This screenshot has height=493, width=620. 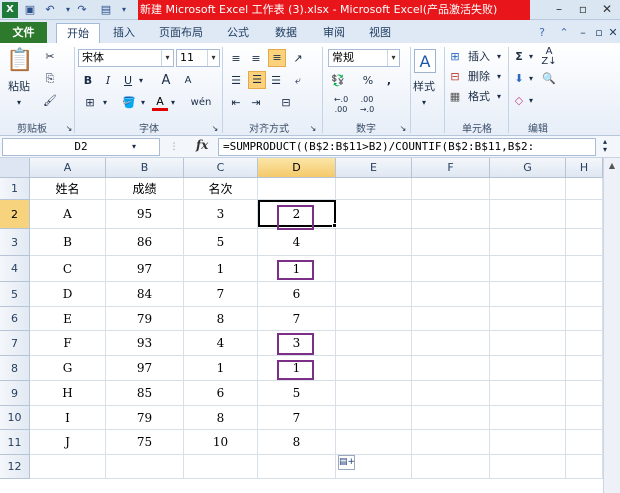 What do you see at coordinates (528, 393) in the screenshot?
I see `cell-g9` at bounding box center [528, 393].